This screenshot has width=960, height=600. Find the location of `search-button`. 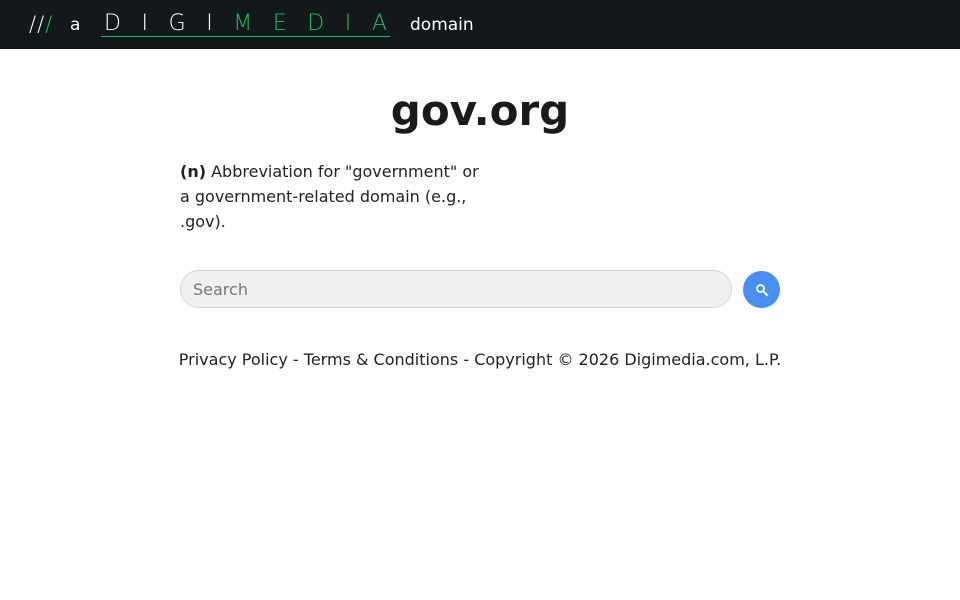

search-button is located at coordinates (761, 289).